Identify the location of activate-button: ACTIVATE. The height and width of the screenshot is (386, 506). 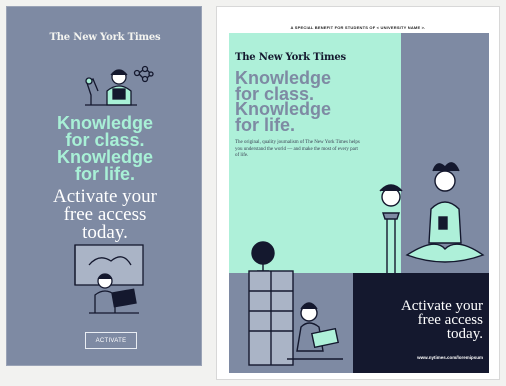
(111, 340).